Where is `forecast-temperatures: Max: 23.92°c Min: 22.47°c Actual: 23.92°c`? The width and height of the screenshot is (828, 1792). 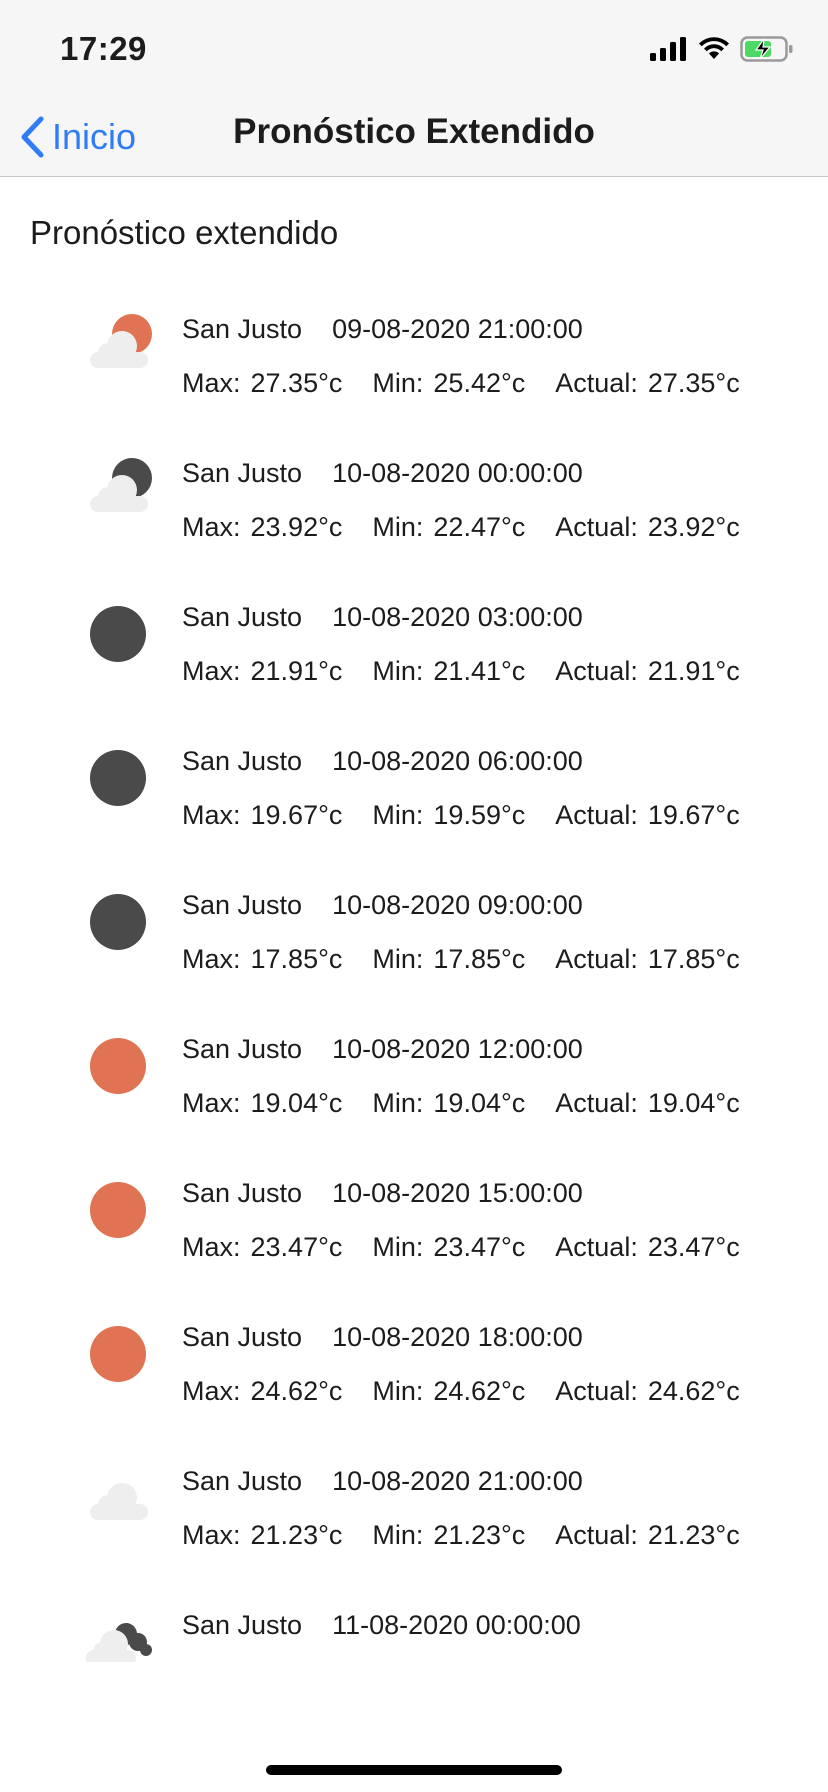 forecast-temperatures: Max: 23.92°c Min: 22.47°c Actual: 23.92°c is located at coordinates (461, 527).